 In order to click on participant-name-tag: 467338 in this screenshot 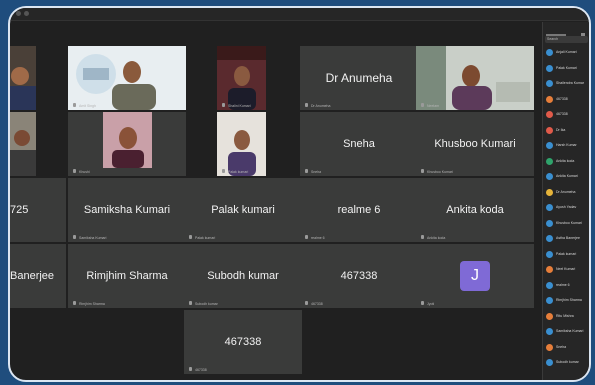, I will do `click(317, 304)`.